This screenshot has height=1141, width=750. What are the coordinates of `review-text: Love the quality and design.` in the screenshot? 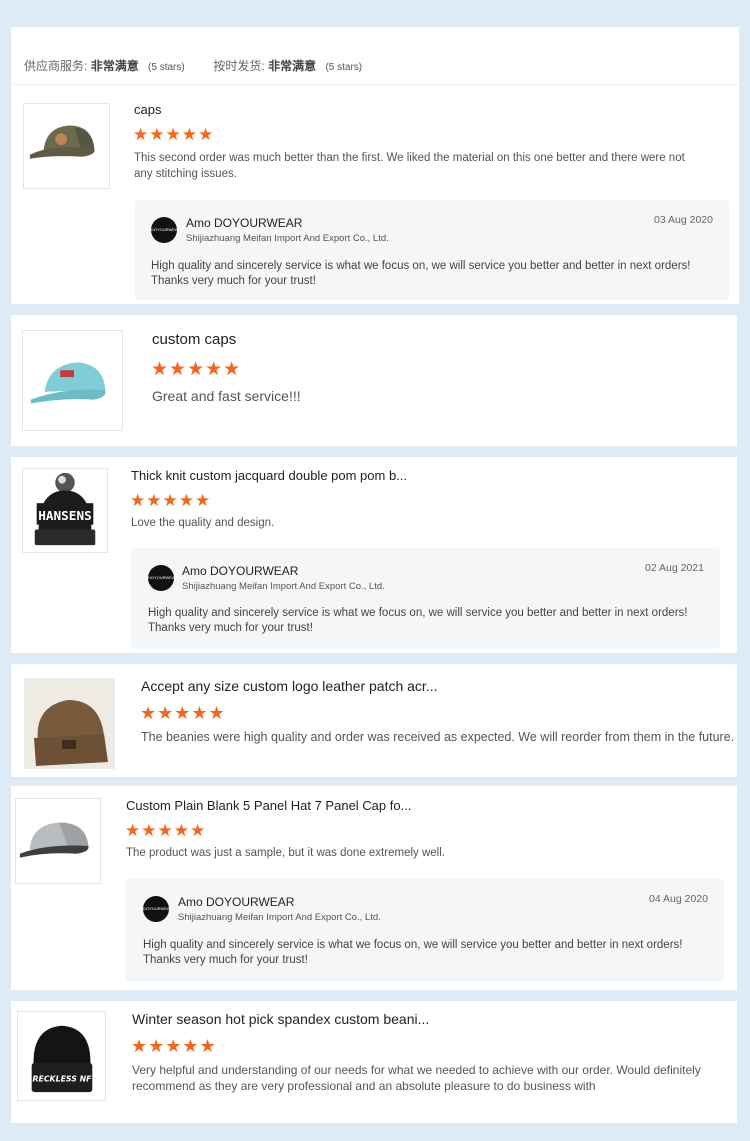 It's located at (203, 523).